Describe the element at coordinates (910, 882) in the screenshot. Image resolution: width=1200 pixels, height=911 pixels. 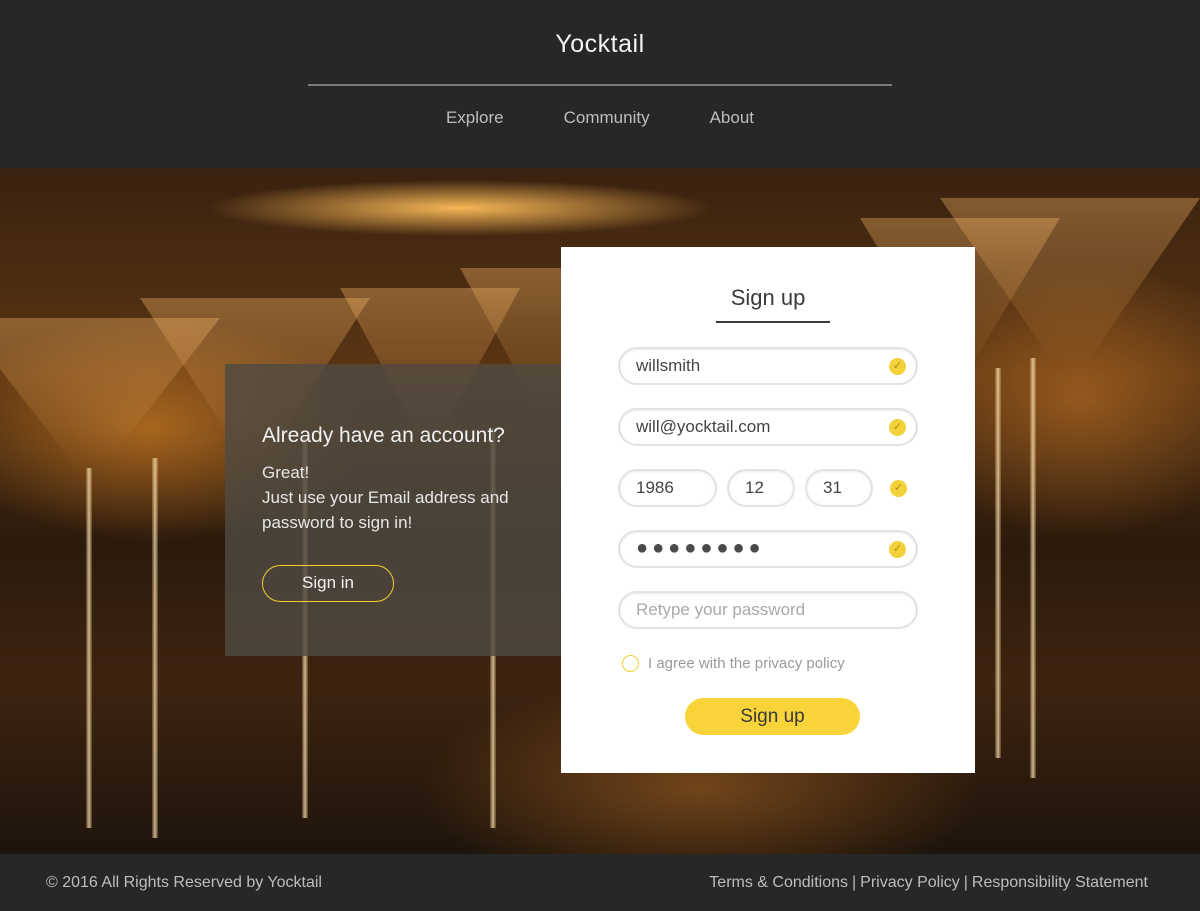
I see `footer-link-privacy: Privacy Policy` at that location.